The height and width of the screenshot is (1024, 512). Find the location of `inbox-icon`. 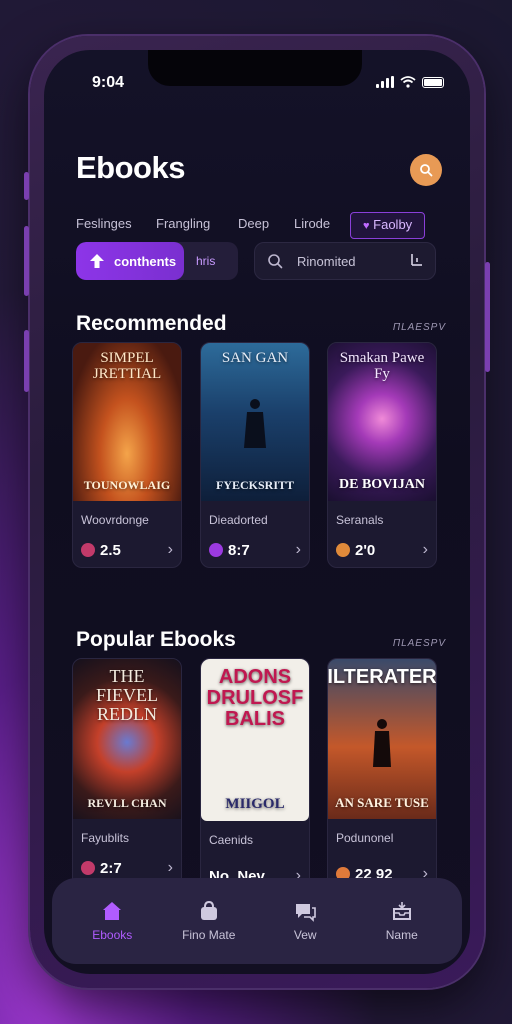

inbox-icon is located at coordinates (401, 911).